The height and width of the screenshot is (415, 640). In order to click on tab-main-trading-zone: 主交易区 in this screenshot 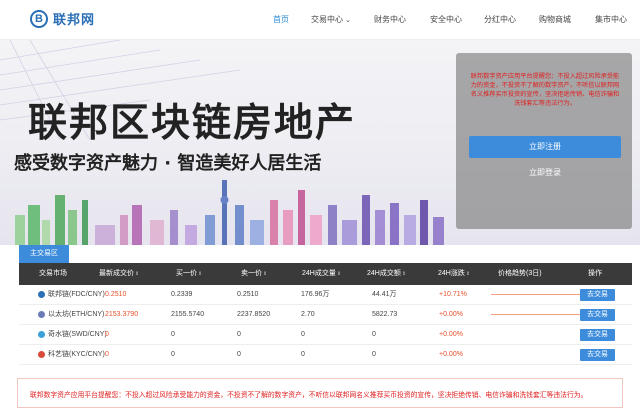, I will do `click(44, 254)`.